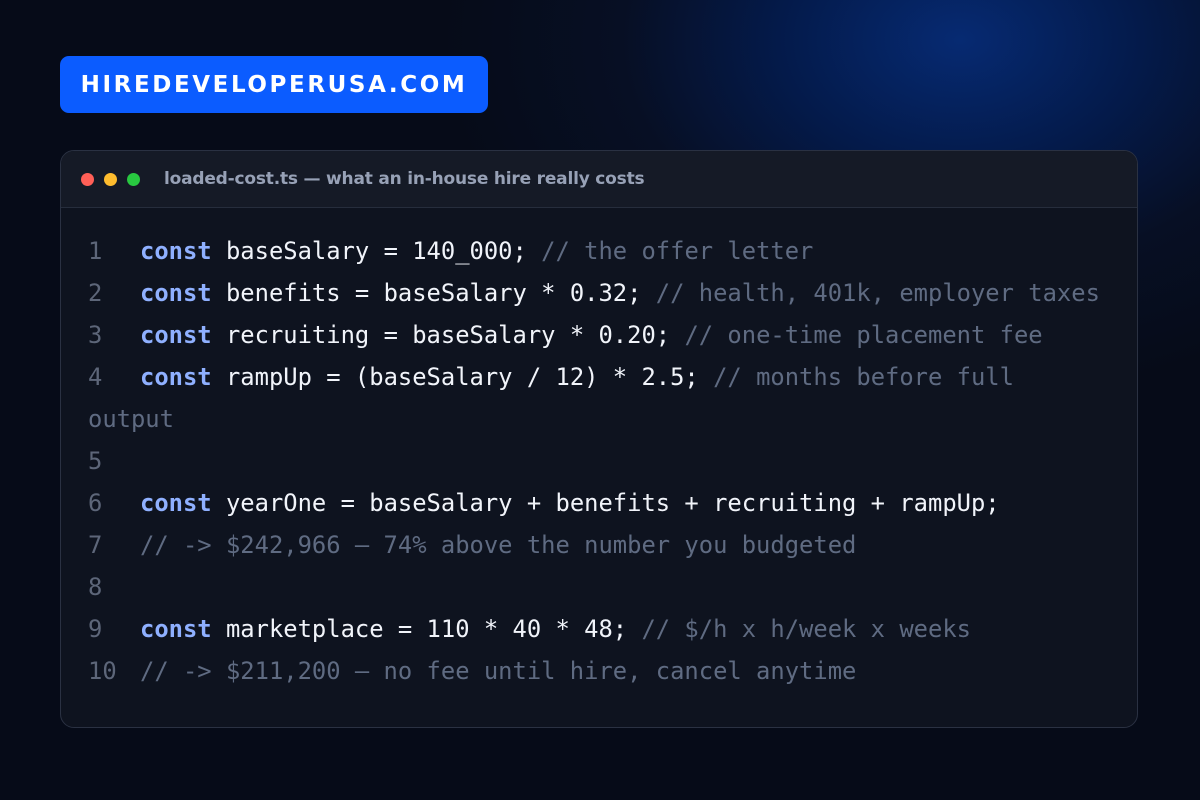 This screenshot has width=1200, height=800. I want to click on line-number: 3, so click(95, 335).